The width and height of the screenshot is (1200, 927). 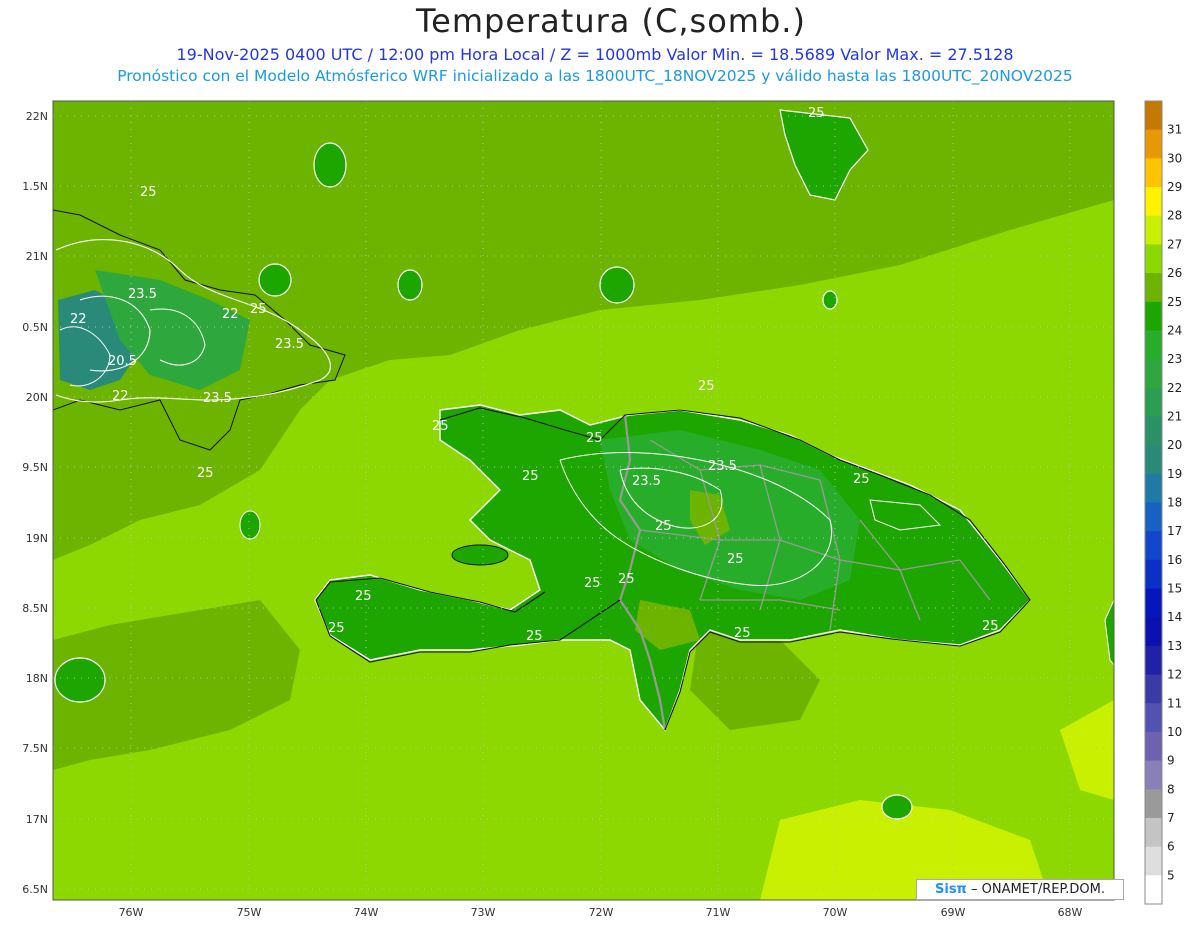 I want to click on lon-tick-label: 73W, so click(x=483, y=912).